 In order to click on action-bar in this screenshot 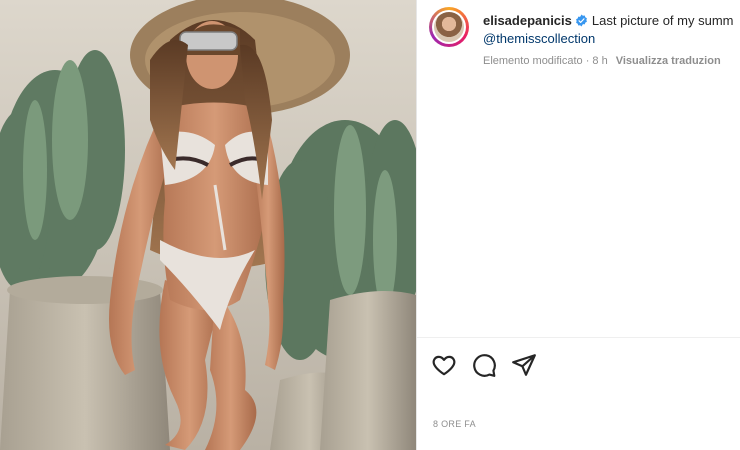, I will do `click(484, 365)`.